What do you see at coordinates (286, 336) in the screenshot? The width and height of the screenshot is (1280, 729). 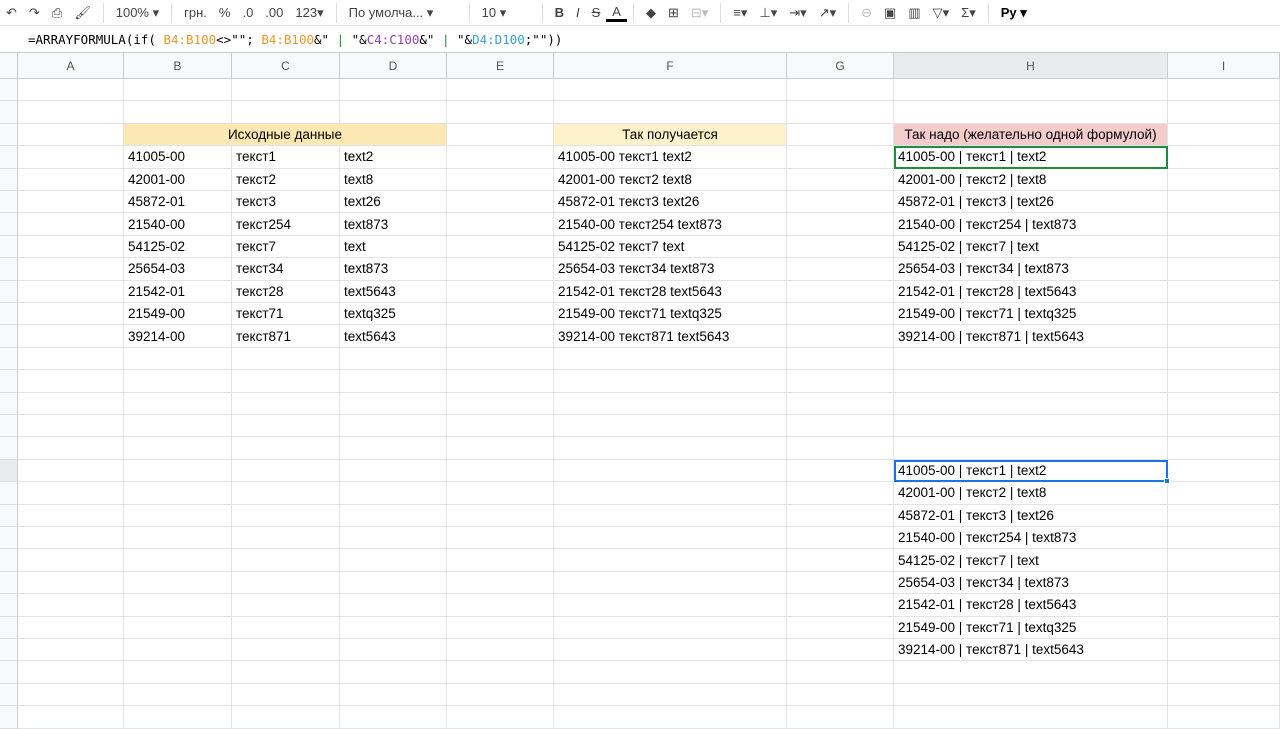 I see `cell-text-ru: текст871` at bounding box center [286, 336].